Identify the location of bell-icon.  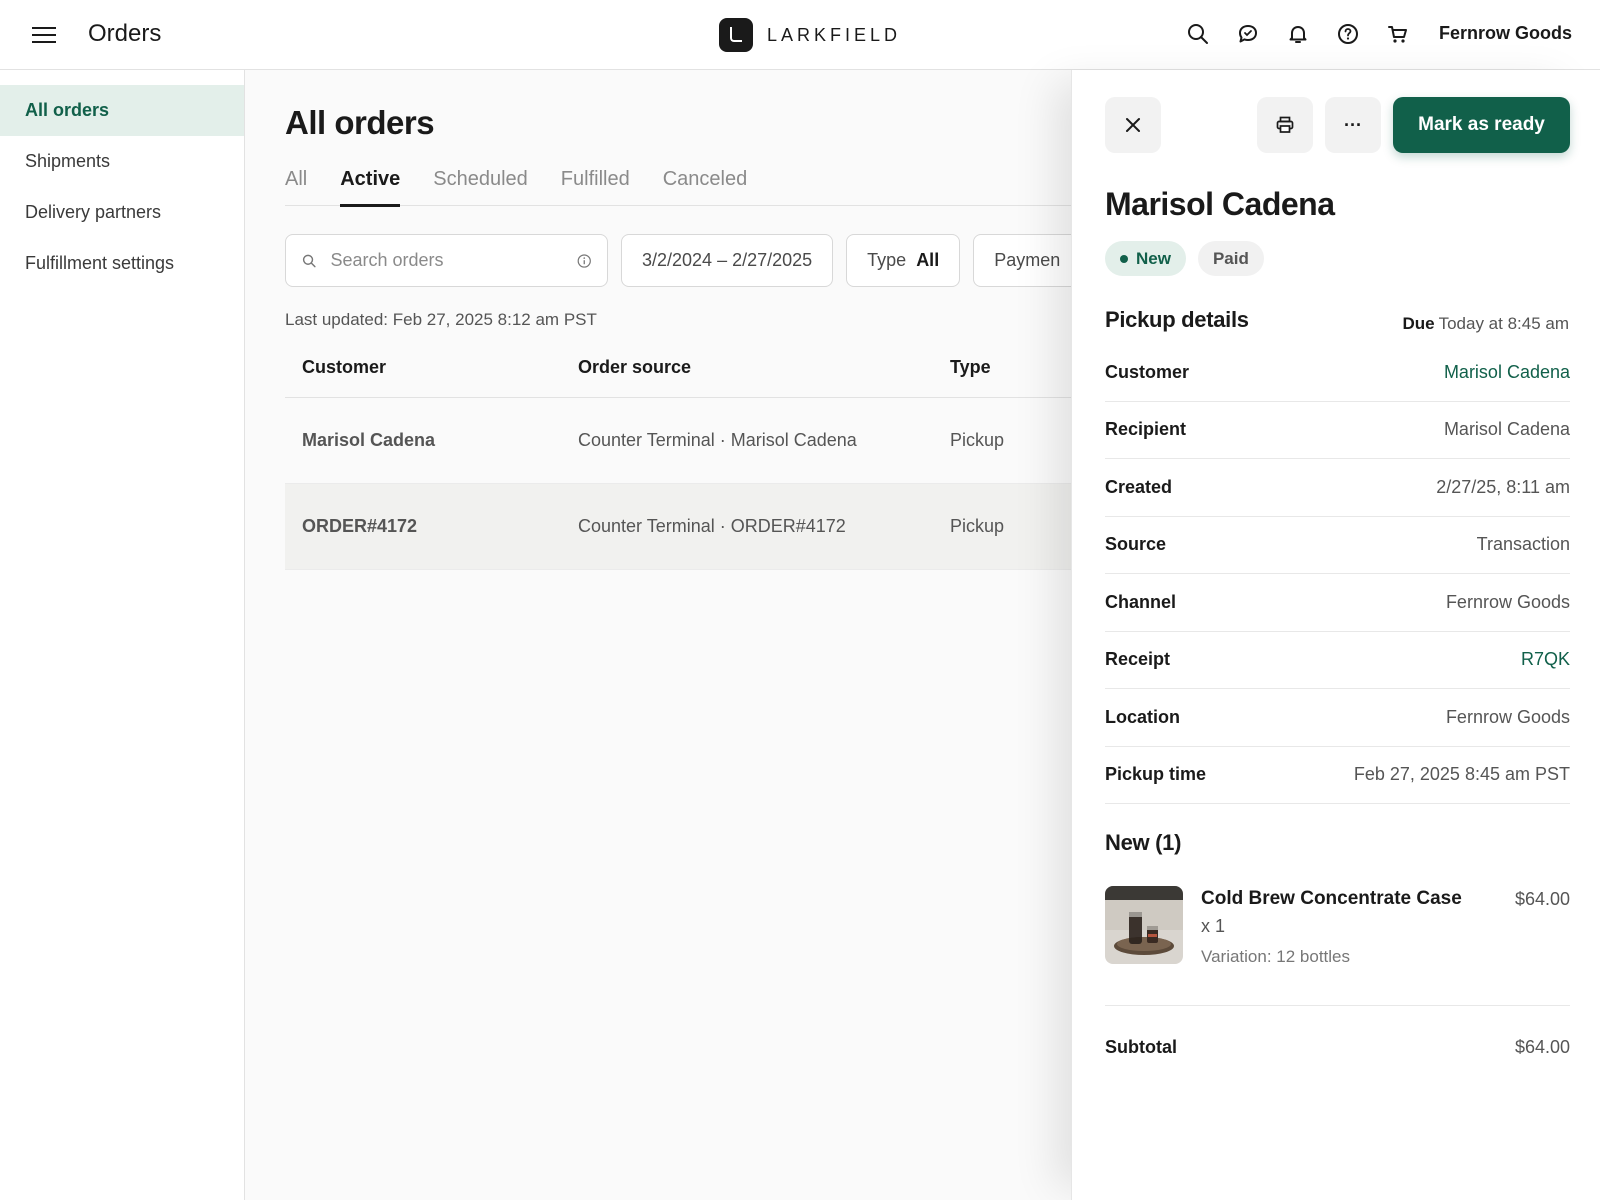
(1298, 34).